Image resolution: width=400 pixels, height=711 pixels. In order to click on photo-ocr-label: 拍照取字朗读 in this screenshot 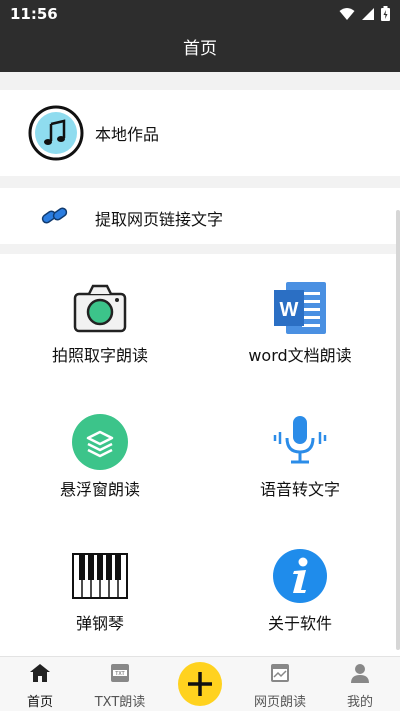, I will do `click(99, 355)`.